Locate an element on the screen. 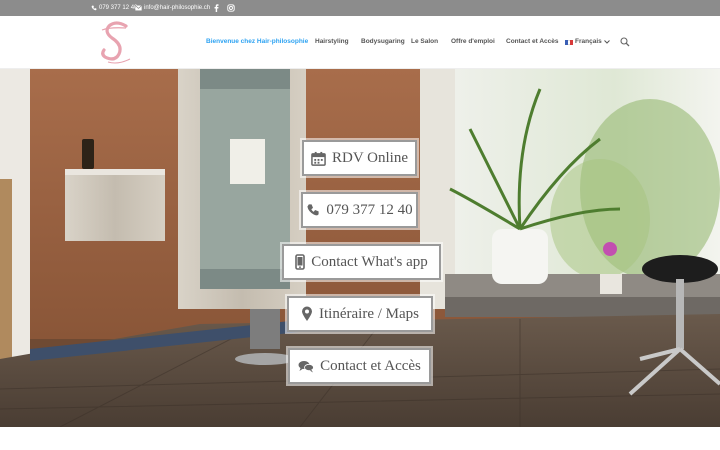 This screenshot has width=720, height=450. facebook-link is located at coordinates (216, 8).